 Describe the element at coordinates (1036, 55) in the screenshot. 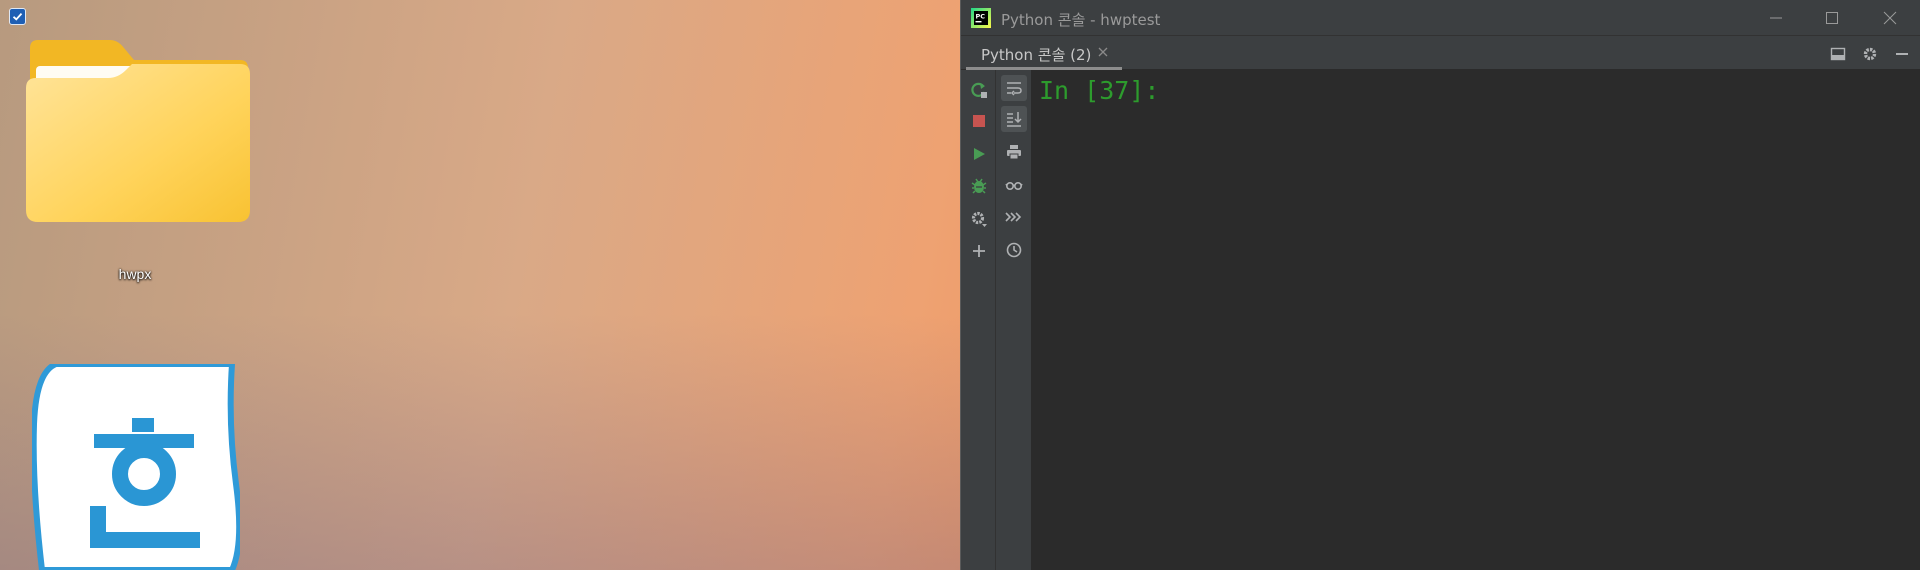

I see `tab-label: Python 콘솔 (2)` at that location.